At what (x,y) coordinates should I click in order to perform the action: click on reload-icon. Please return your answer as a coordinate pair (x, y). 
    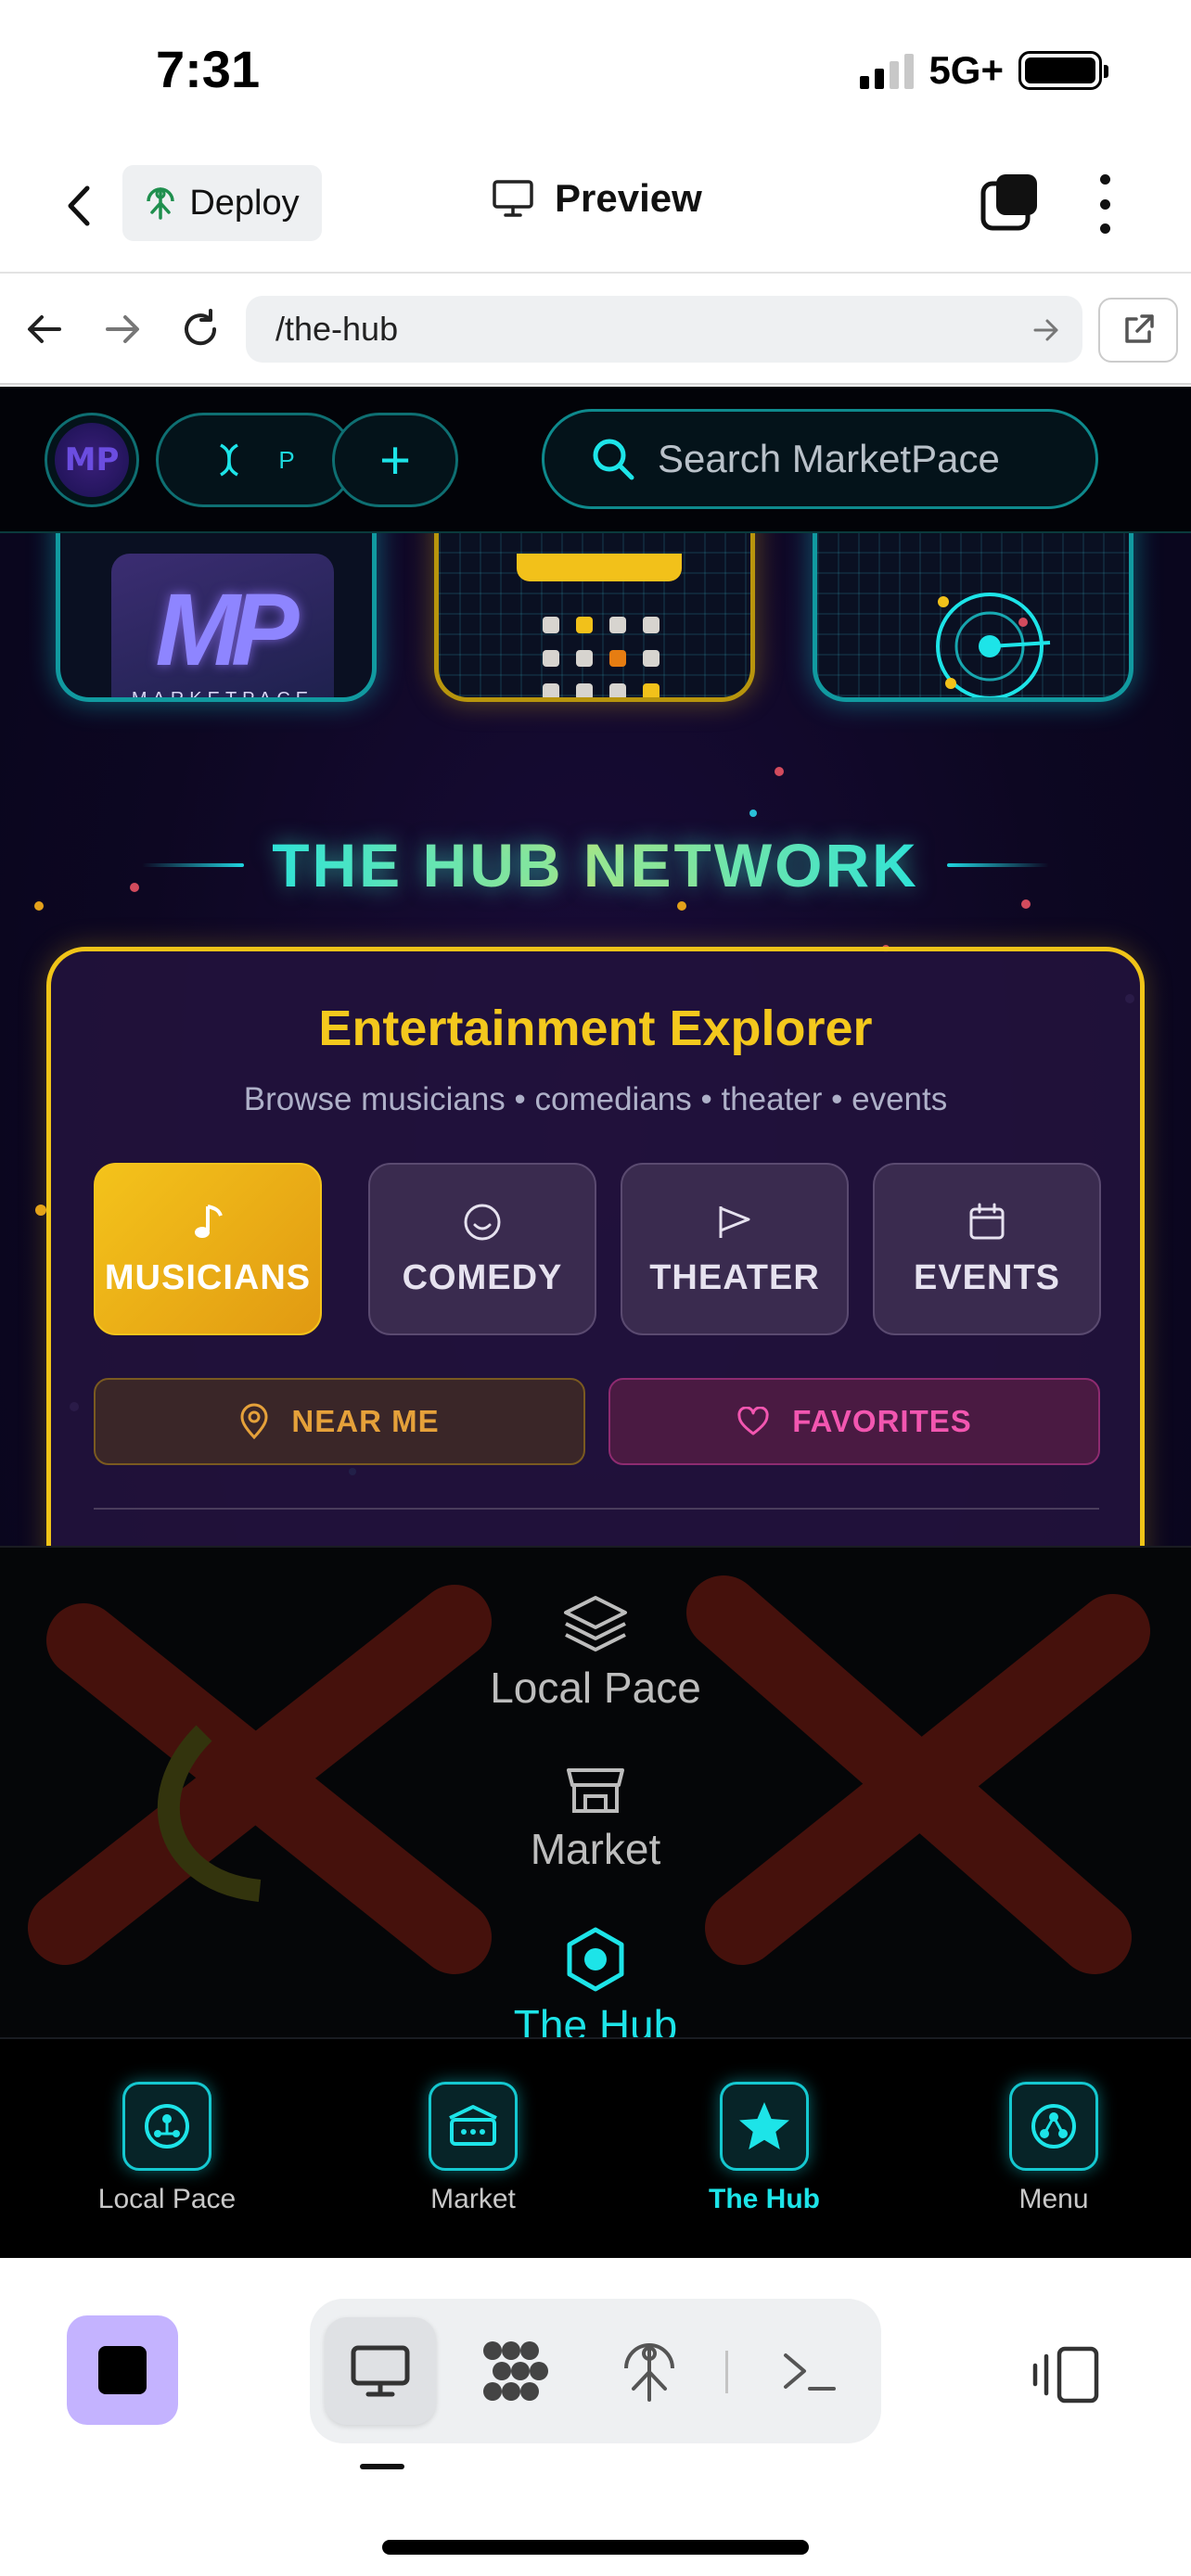
    Looking at the image, I should click on (201, 328).